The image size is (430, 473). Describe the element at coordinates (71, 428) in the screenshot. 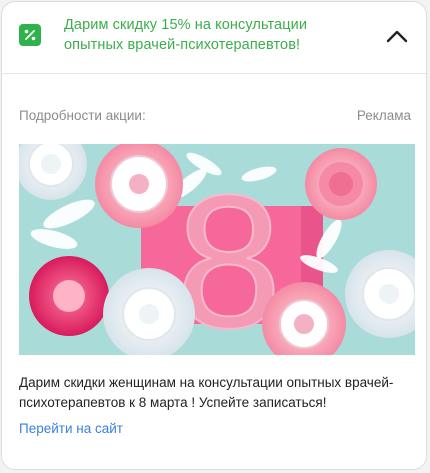

I see `go-to-site-link: Перейти на сайт` at that location.